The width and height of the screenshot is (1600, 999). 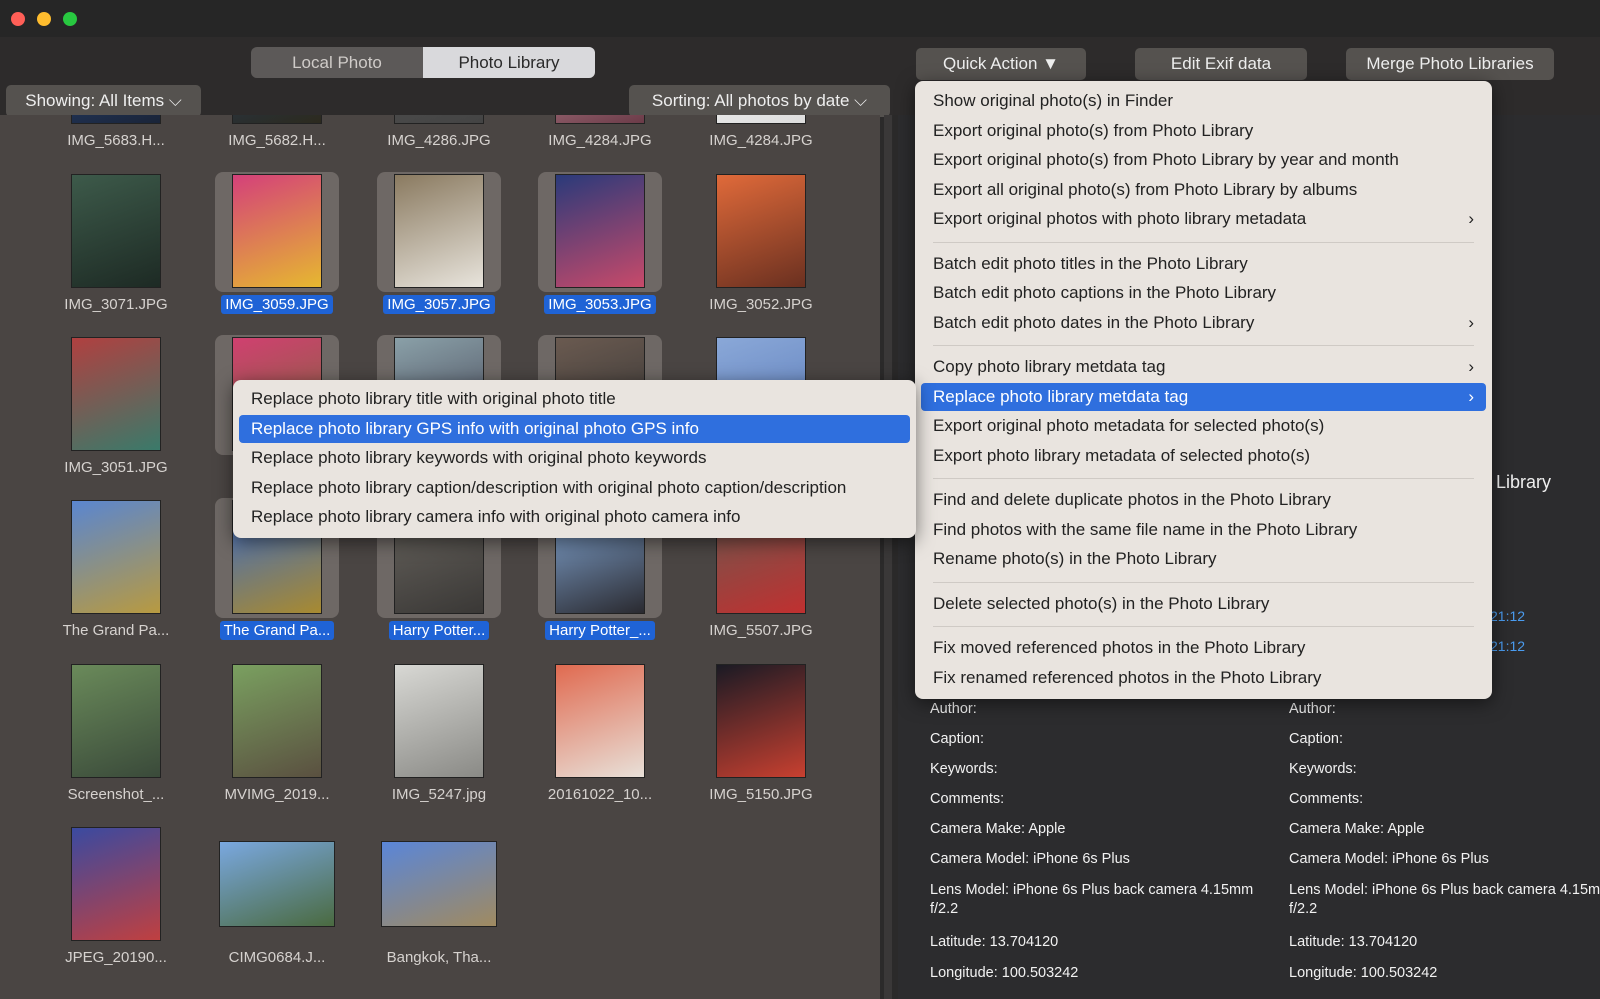 I want to click on photo-cell: IMG_3053.JPG, so click(x=600, y=249).